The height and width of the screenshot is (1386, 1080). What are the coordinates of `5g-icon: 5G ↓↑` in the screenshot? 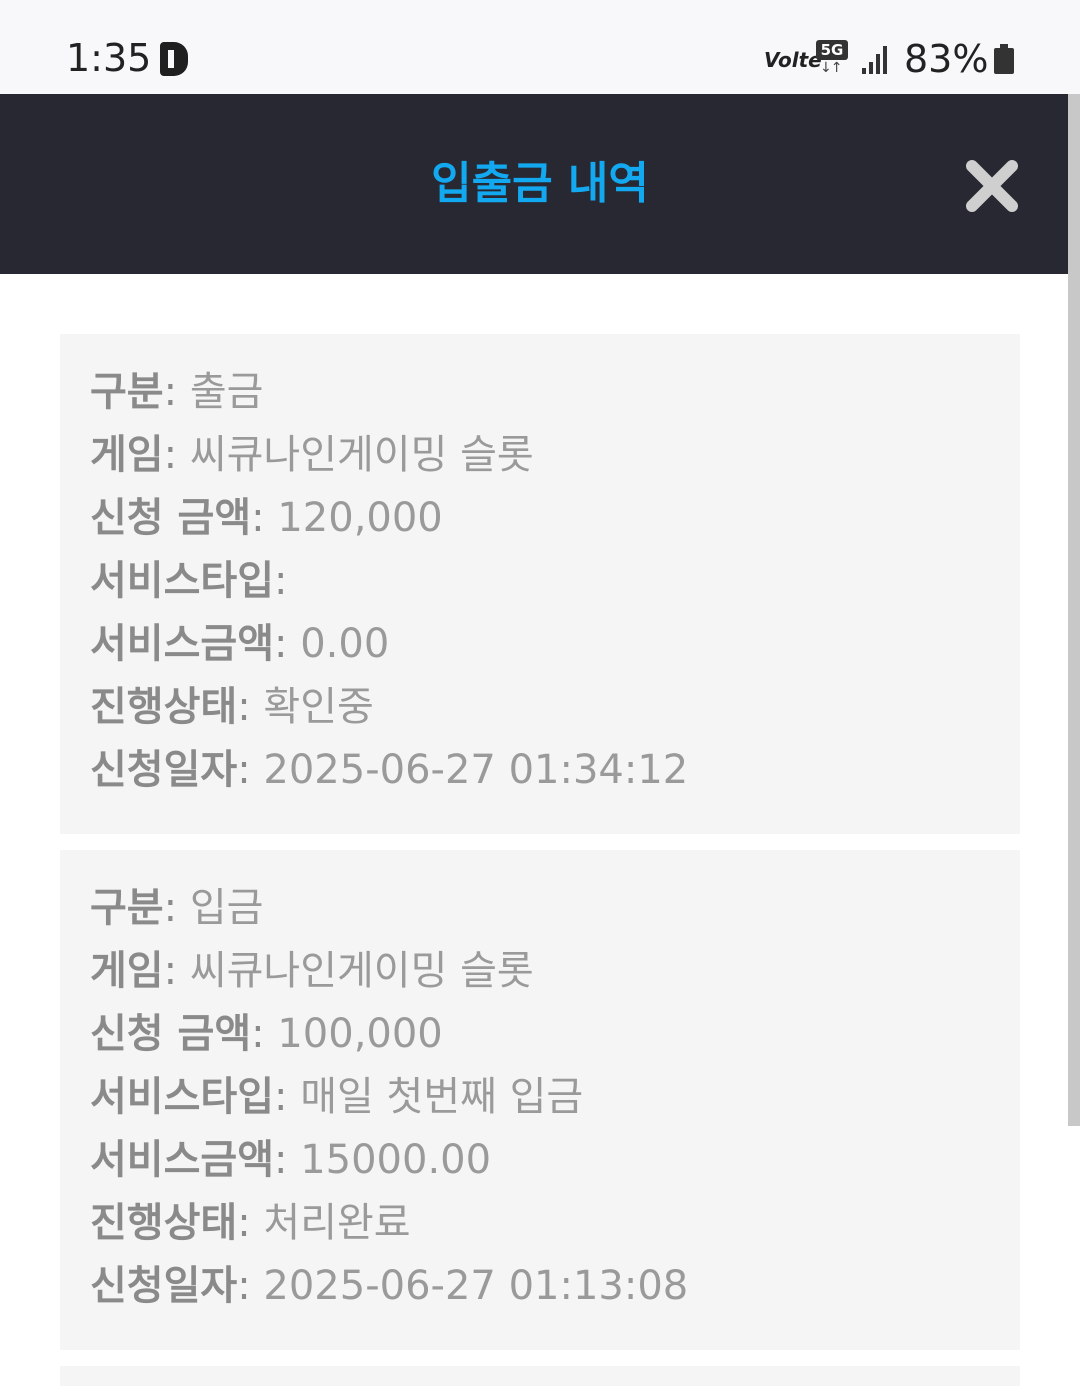 It's located at (832, 58).